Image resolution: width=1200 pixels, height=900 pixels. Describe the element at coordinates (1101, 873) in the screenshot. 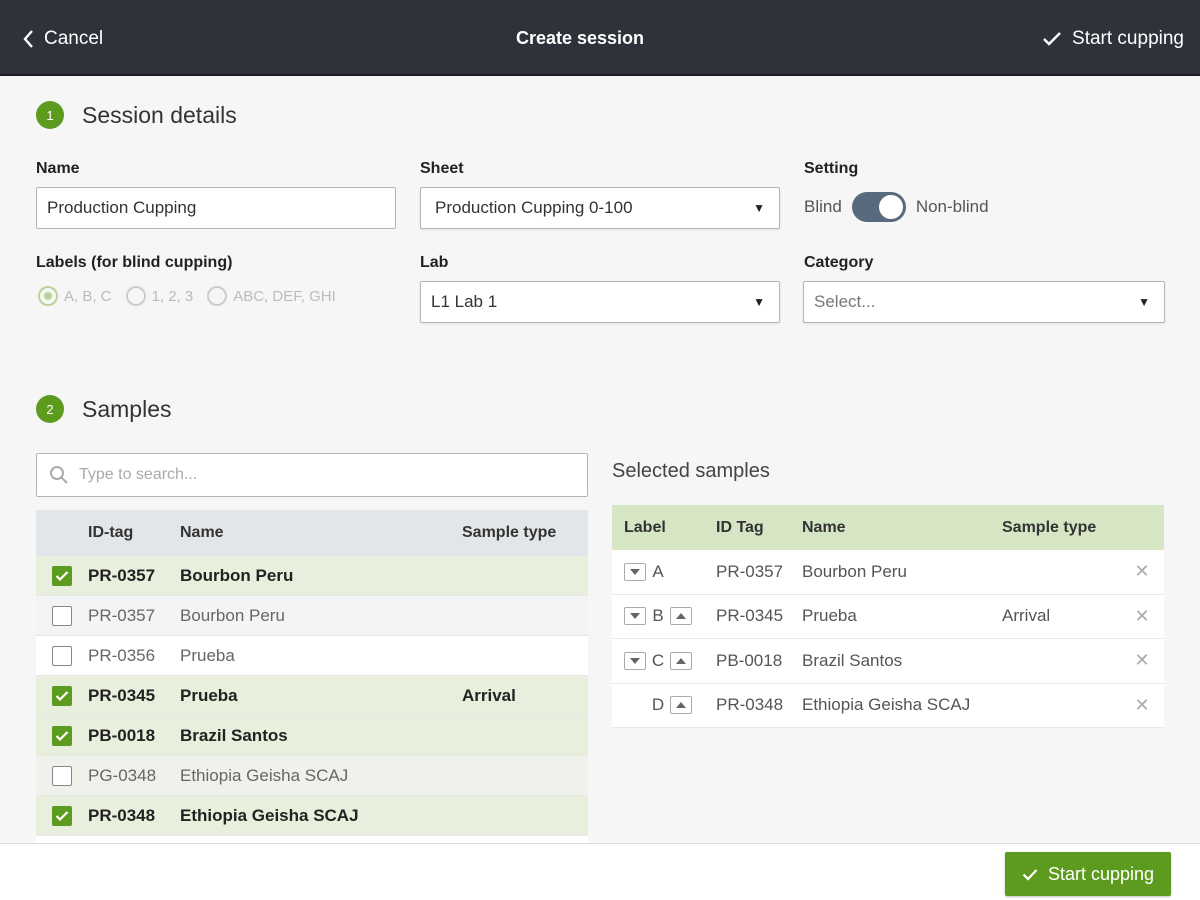

I see `start-cupping-label: Start cupping` at that location.